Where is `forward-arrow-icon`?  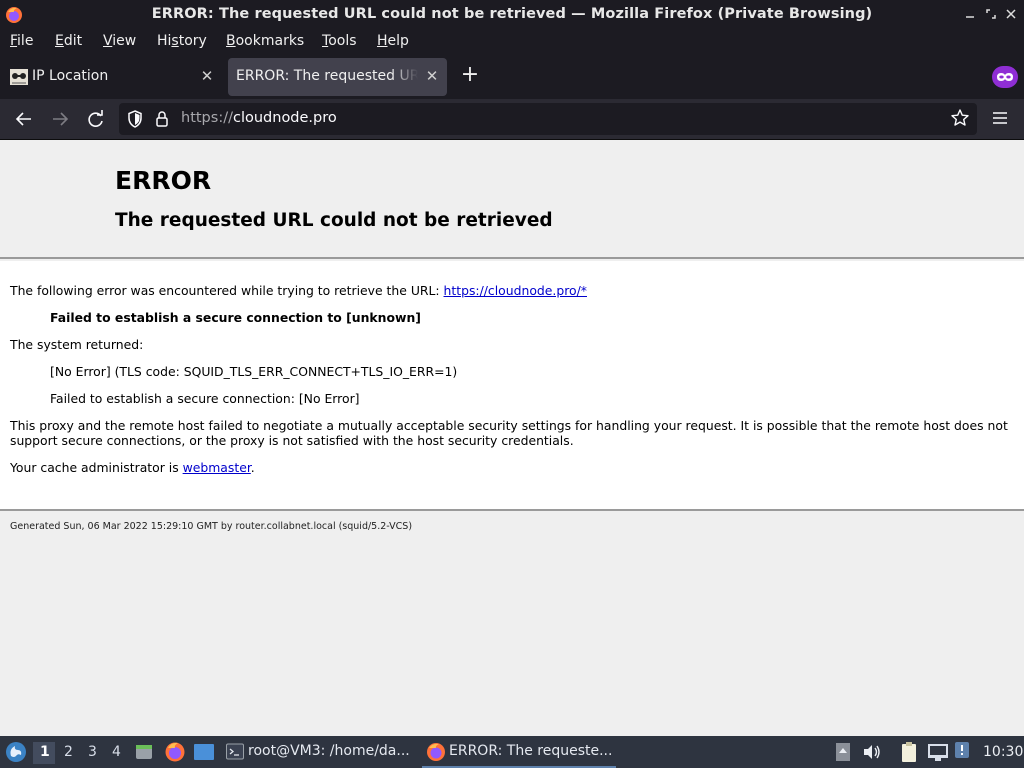
forward-arrow-icon is located at coordinates (60, 119).